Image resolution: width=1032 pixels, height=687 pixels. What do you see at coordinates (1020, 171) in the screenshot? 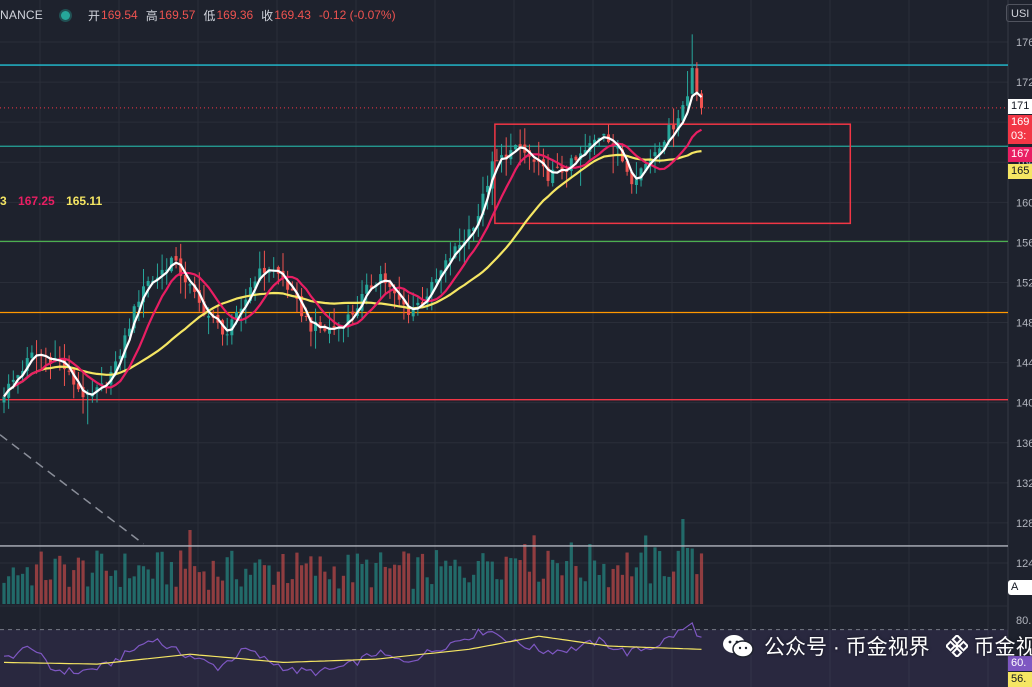
I see `price-label: 165` at bounding box center [1020, 171].